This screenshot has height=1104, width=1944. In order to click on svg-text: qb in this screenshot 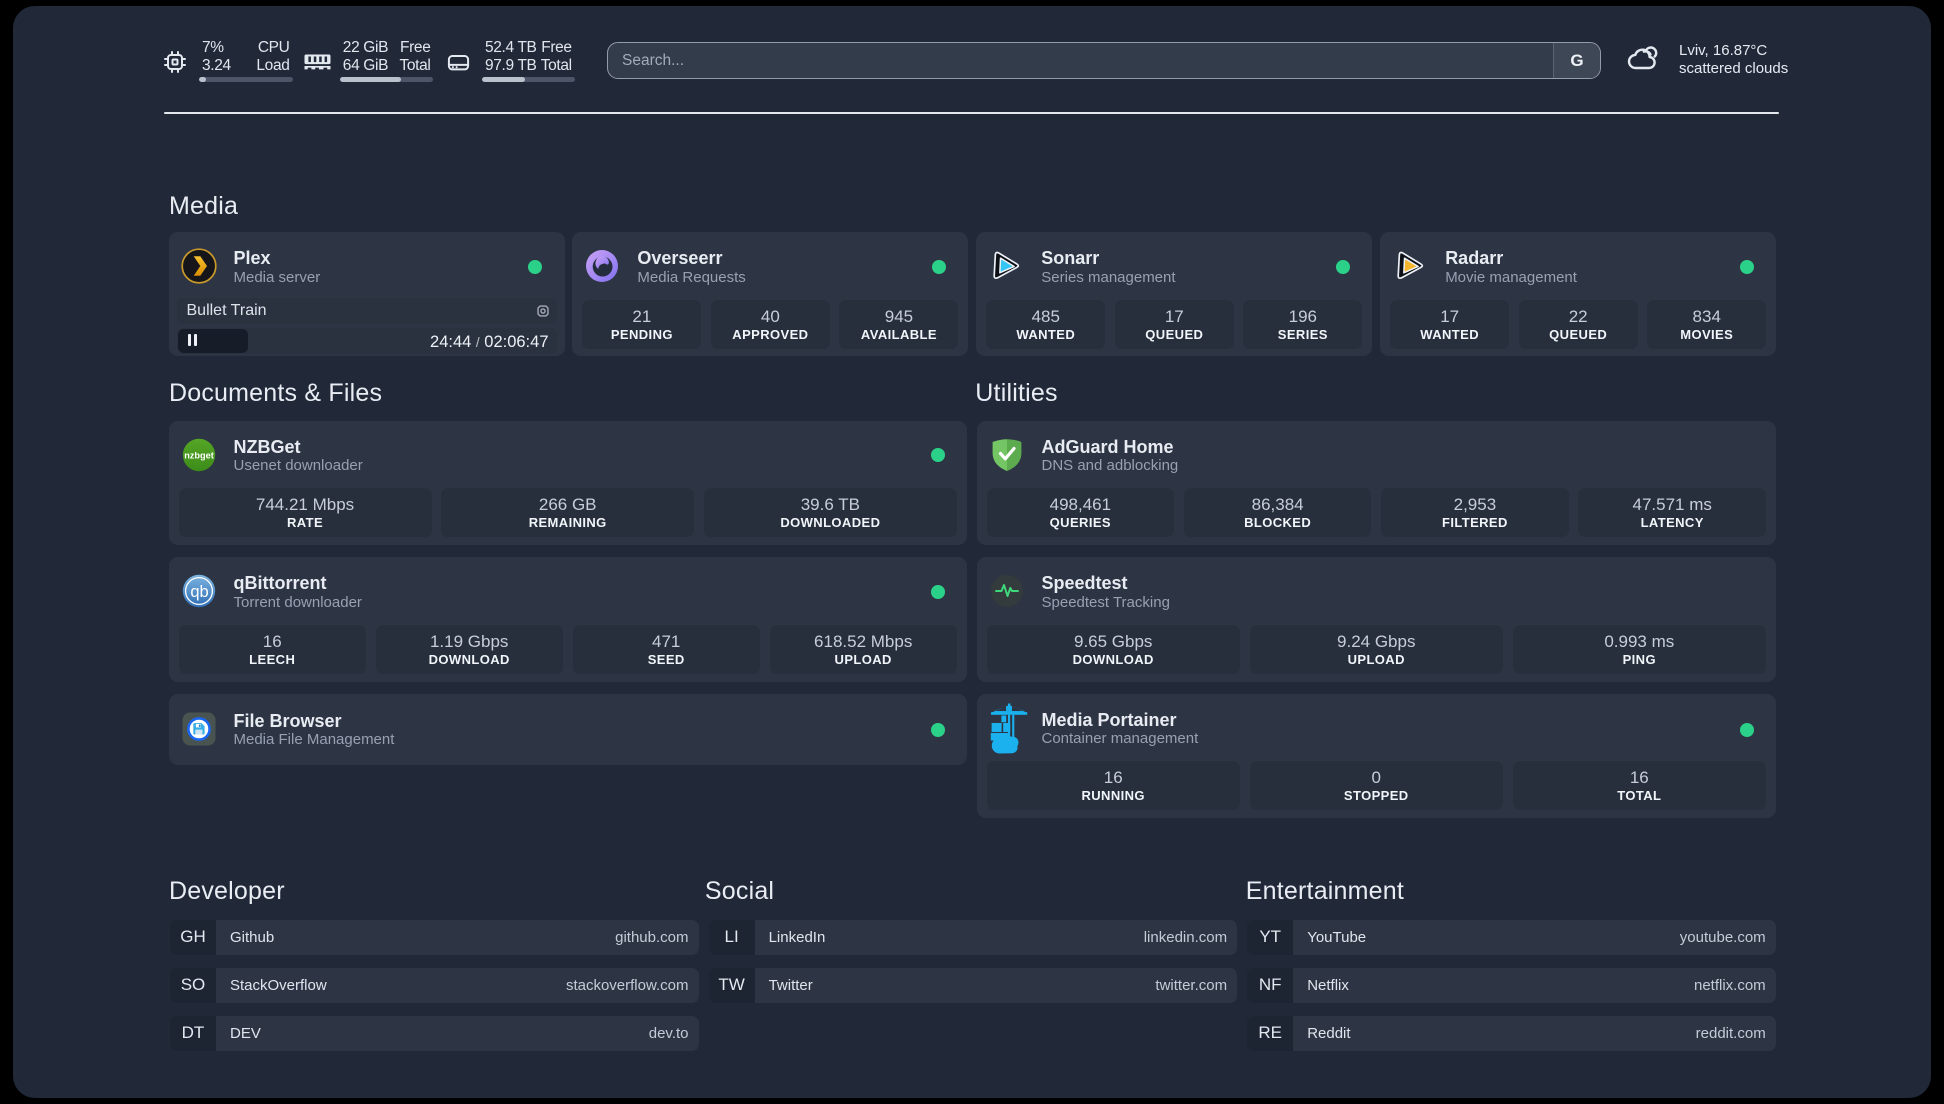, I will do `click(199, 592)`.